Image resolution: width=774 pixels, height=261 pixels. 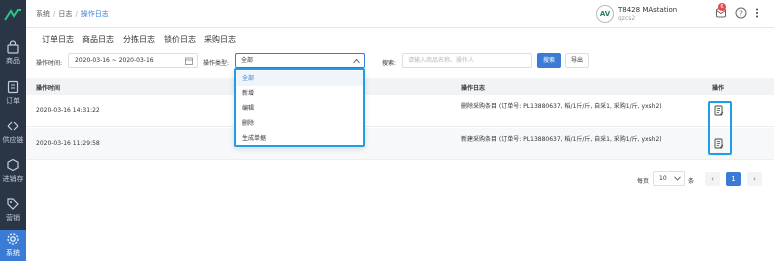 I want to click on chevron-down-icon, so click(x=677, y=178).